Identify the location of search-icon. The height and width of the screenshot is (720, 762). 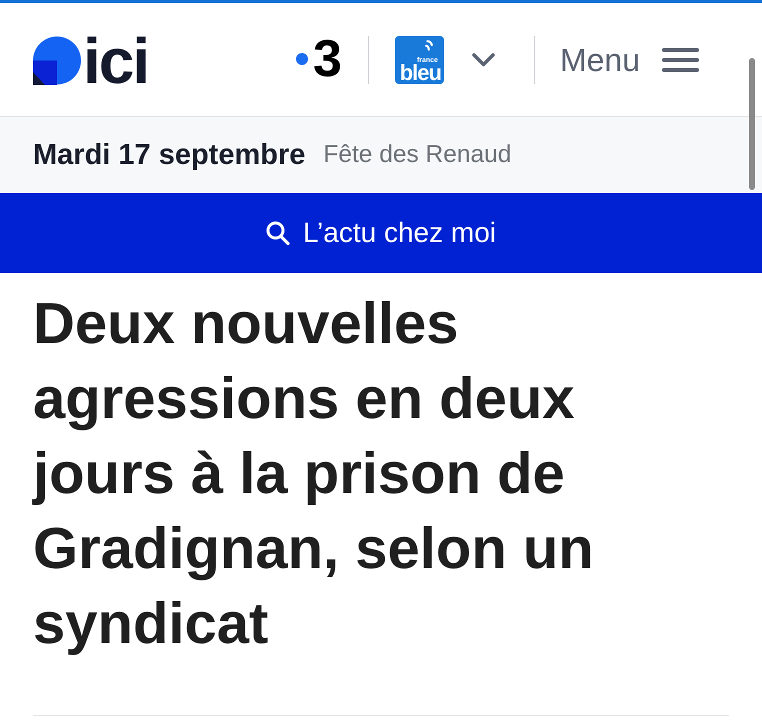
(278, 233).